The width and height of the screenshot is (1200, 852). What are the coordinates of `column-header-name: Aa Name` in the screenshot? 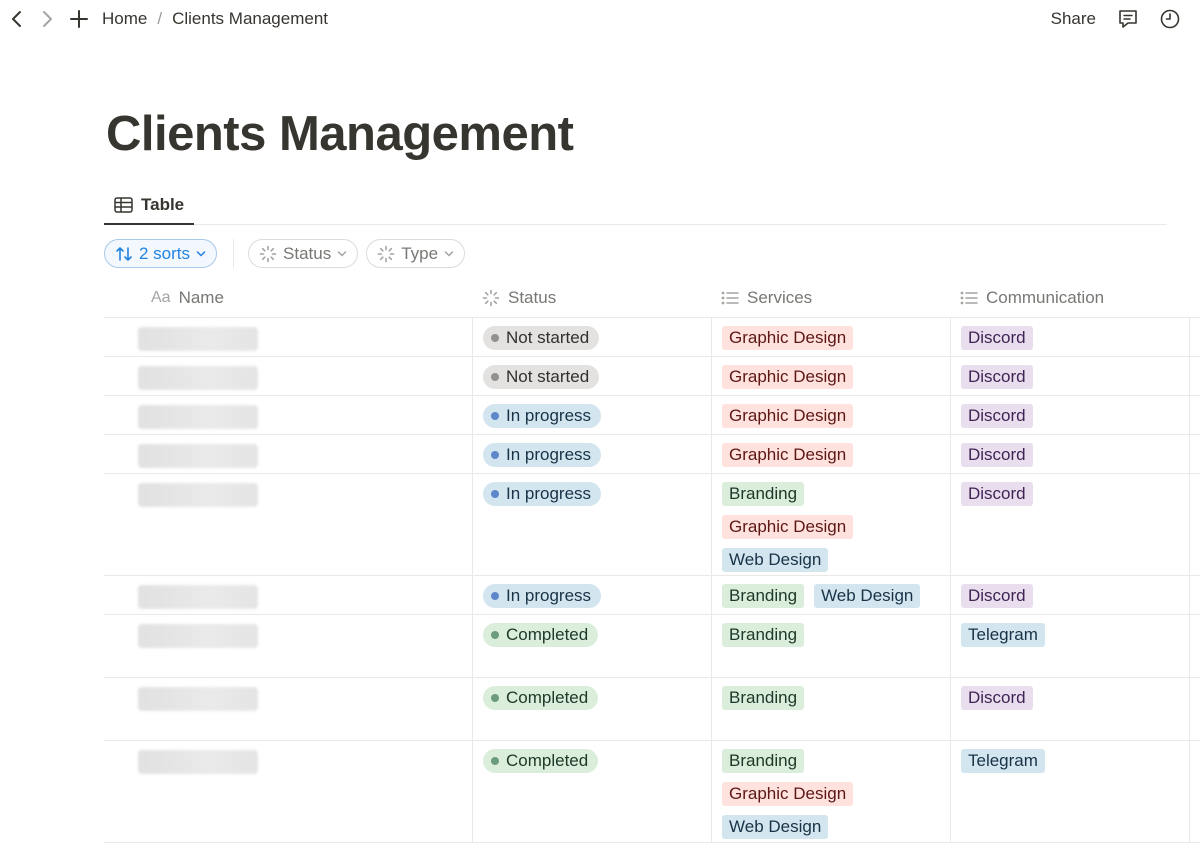 It's located at (187, 298).